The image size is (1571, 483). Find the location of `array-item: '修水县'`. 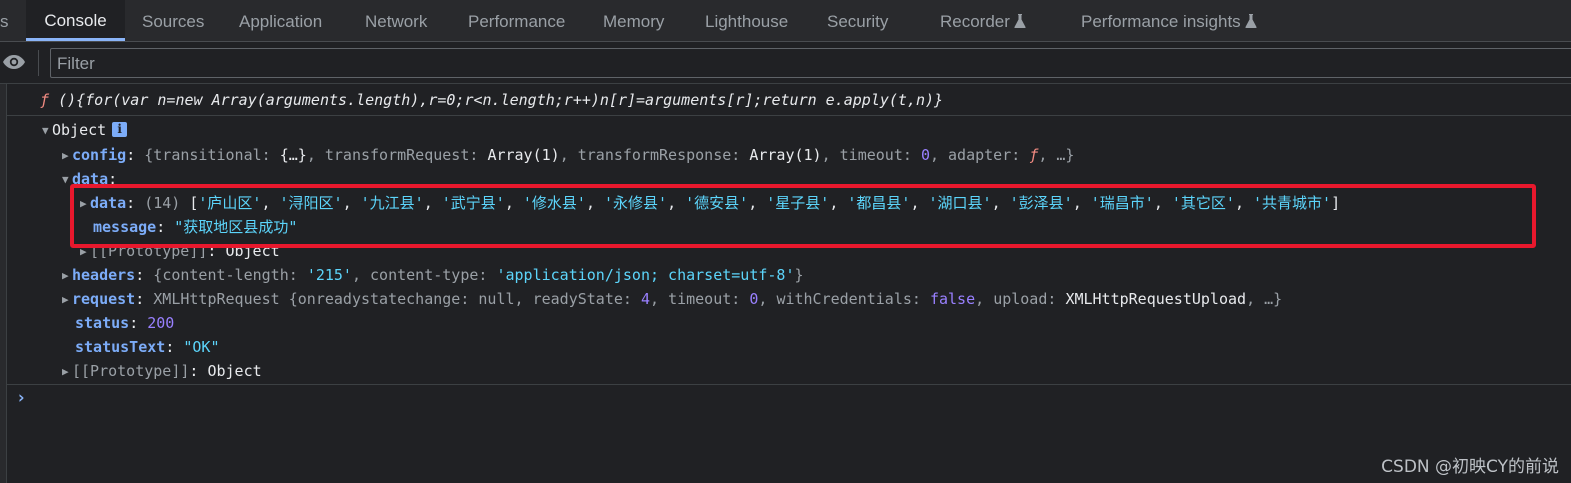

array-item: '修水县' is located at coordinates (554, 203).